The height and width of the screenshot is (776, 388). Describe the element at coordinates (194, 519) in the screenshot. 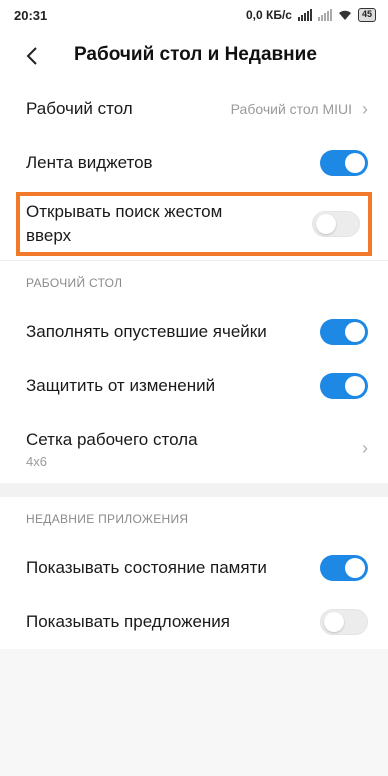

I see `recent-section-header: НЕДАВНИЕ ПРИЛОЖЕНИЯ` at that location.